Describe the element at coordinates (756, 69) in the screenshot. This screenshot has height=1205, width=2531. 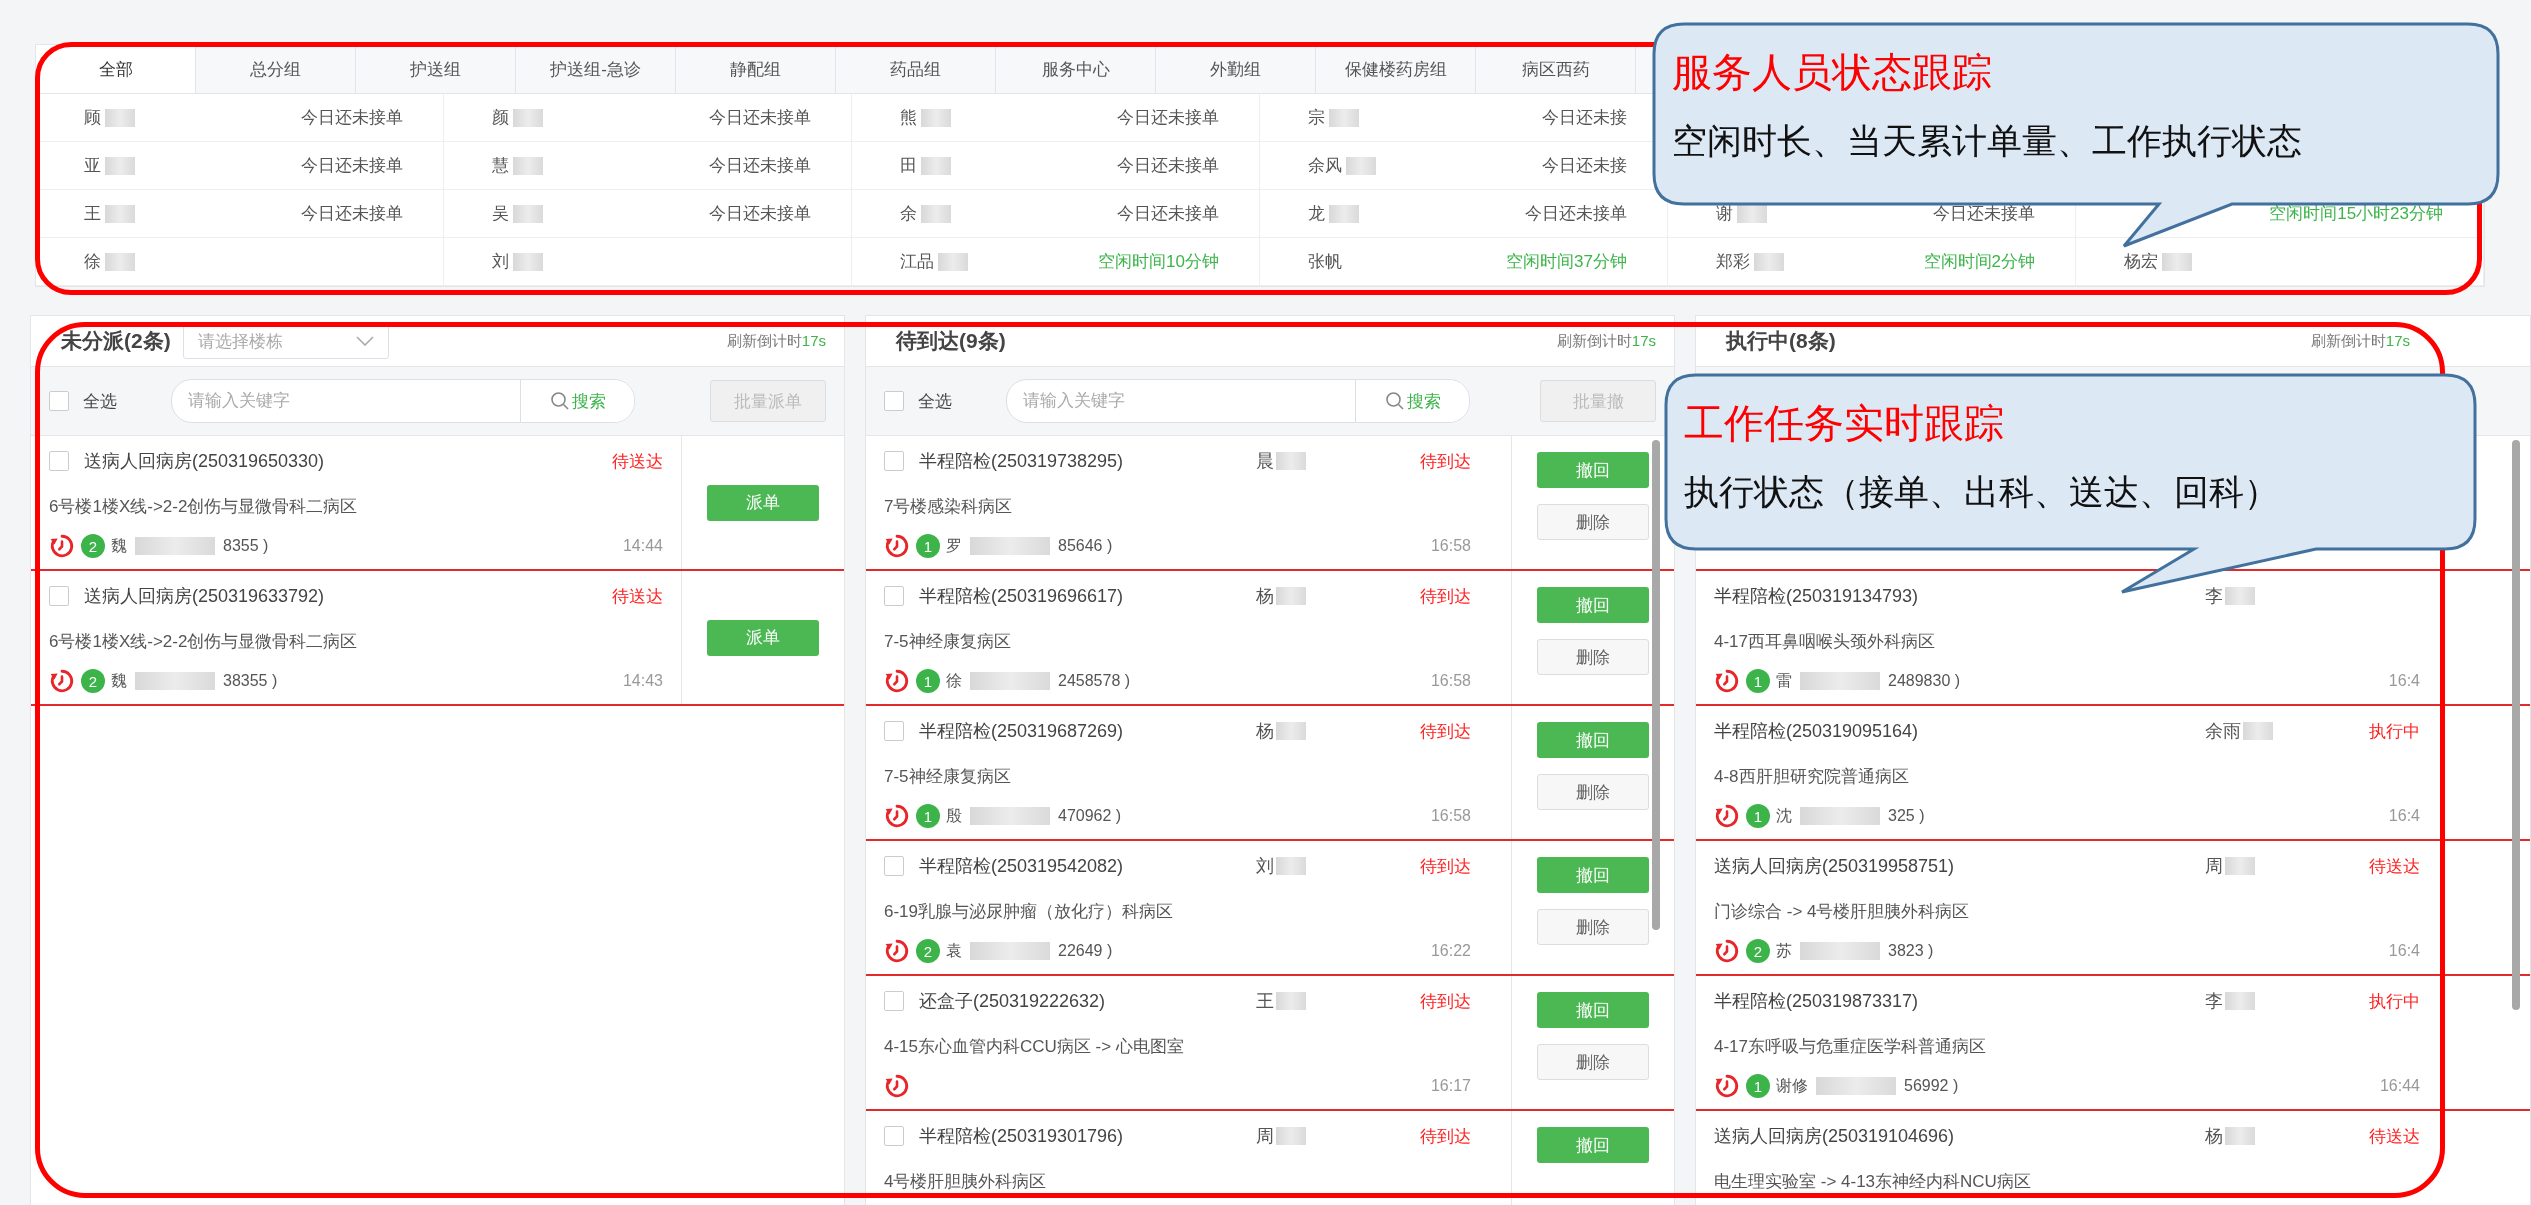
I see `group-tab: 静配组` at that location.